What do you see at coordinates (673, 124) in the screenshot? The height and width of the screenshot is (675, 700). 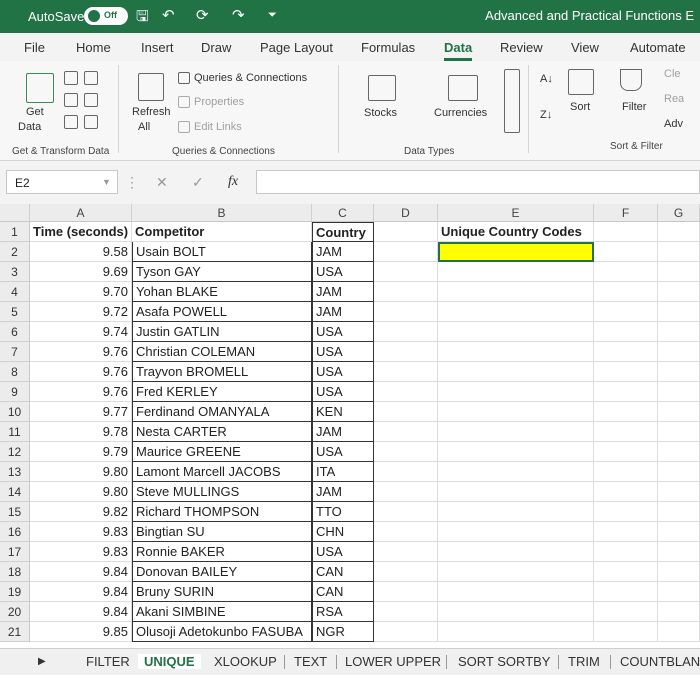 I see `advanced-button: Adv` at bounding box center [673, 124].